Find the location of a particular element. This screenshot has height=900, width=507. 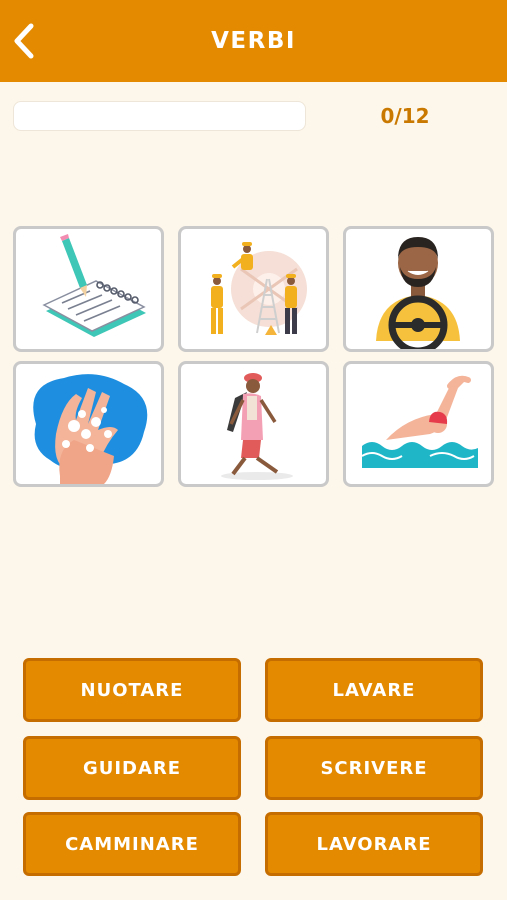

progress-counter: 0/12 is located at coordinates (405, 116).